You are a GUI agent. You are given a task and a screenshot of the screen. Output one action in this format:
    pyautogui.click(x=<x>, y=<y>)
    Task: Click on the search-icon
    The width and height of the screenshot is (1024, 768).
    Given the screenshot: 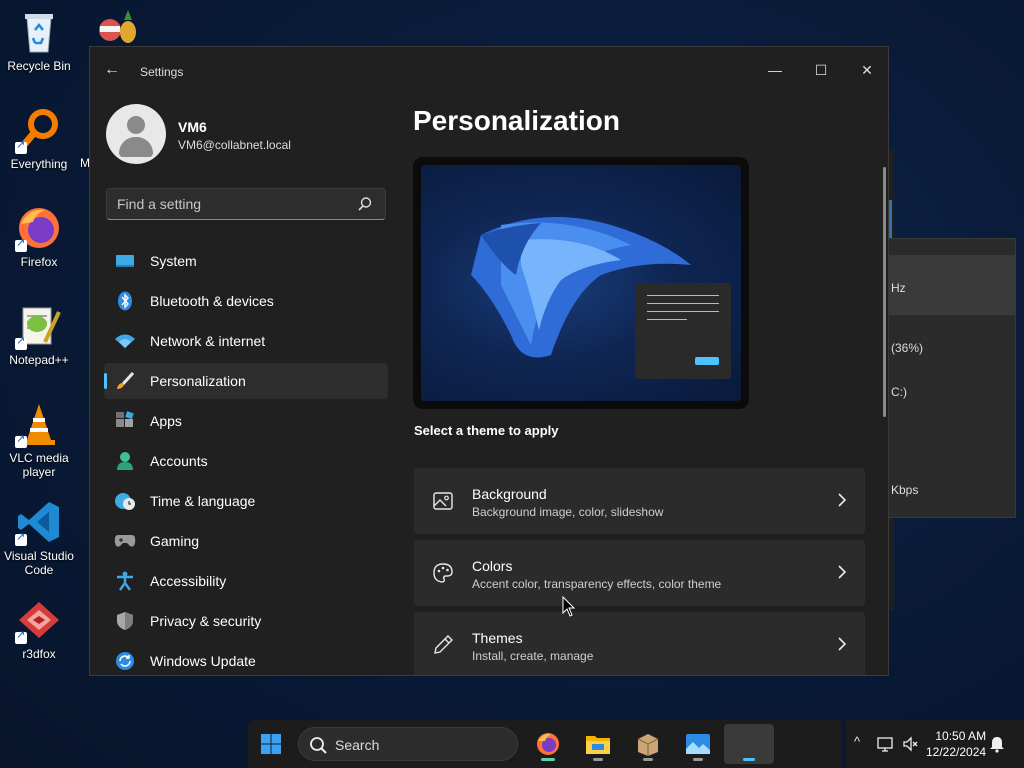 What is the action you would take?
    pyautogui.click(x=365, y=204)
    